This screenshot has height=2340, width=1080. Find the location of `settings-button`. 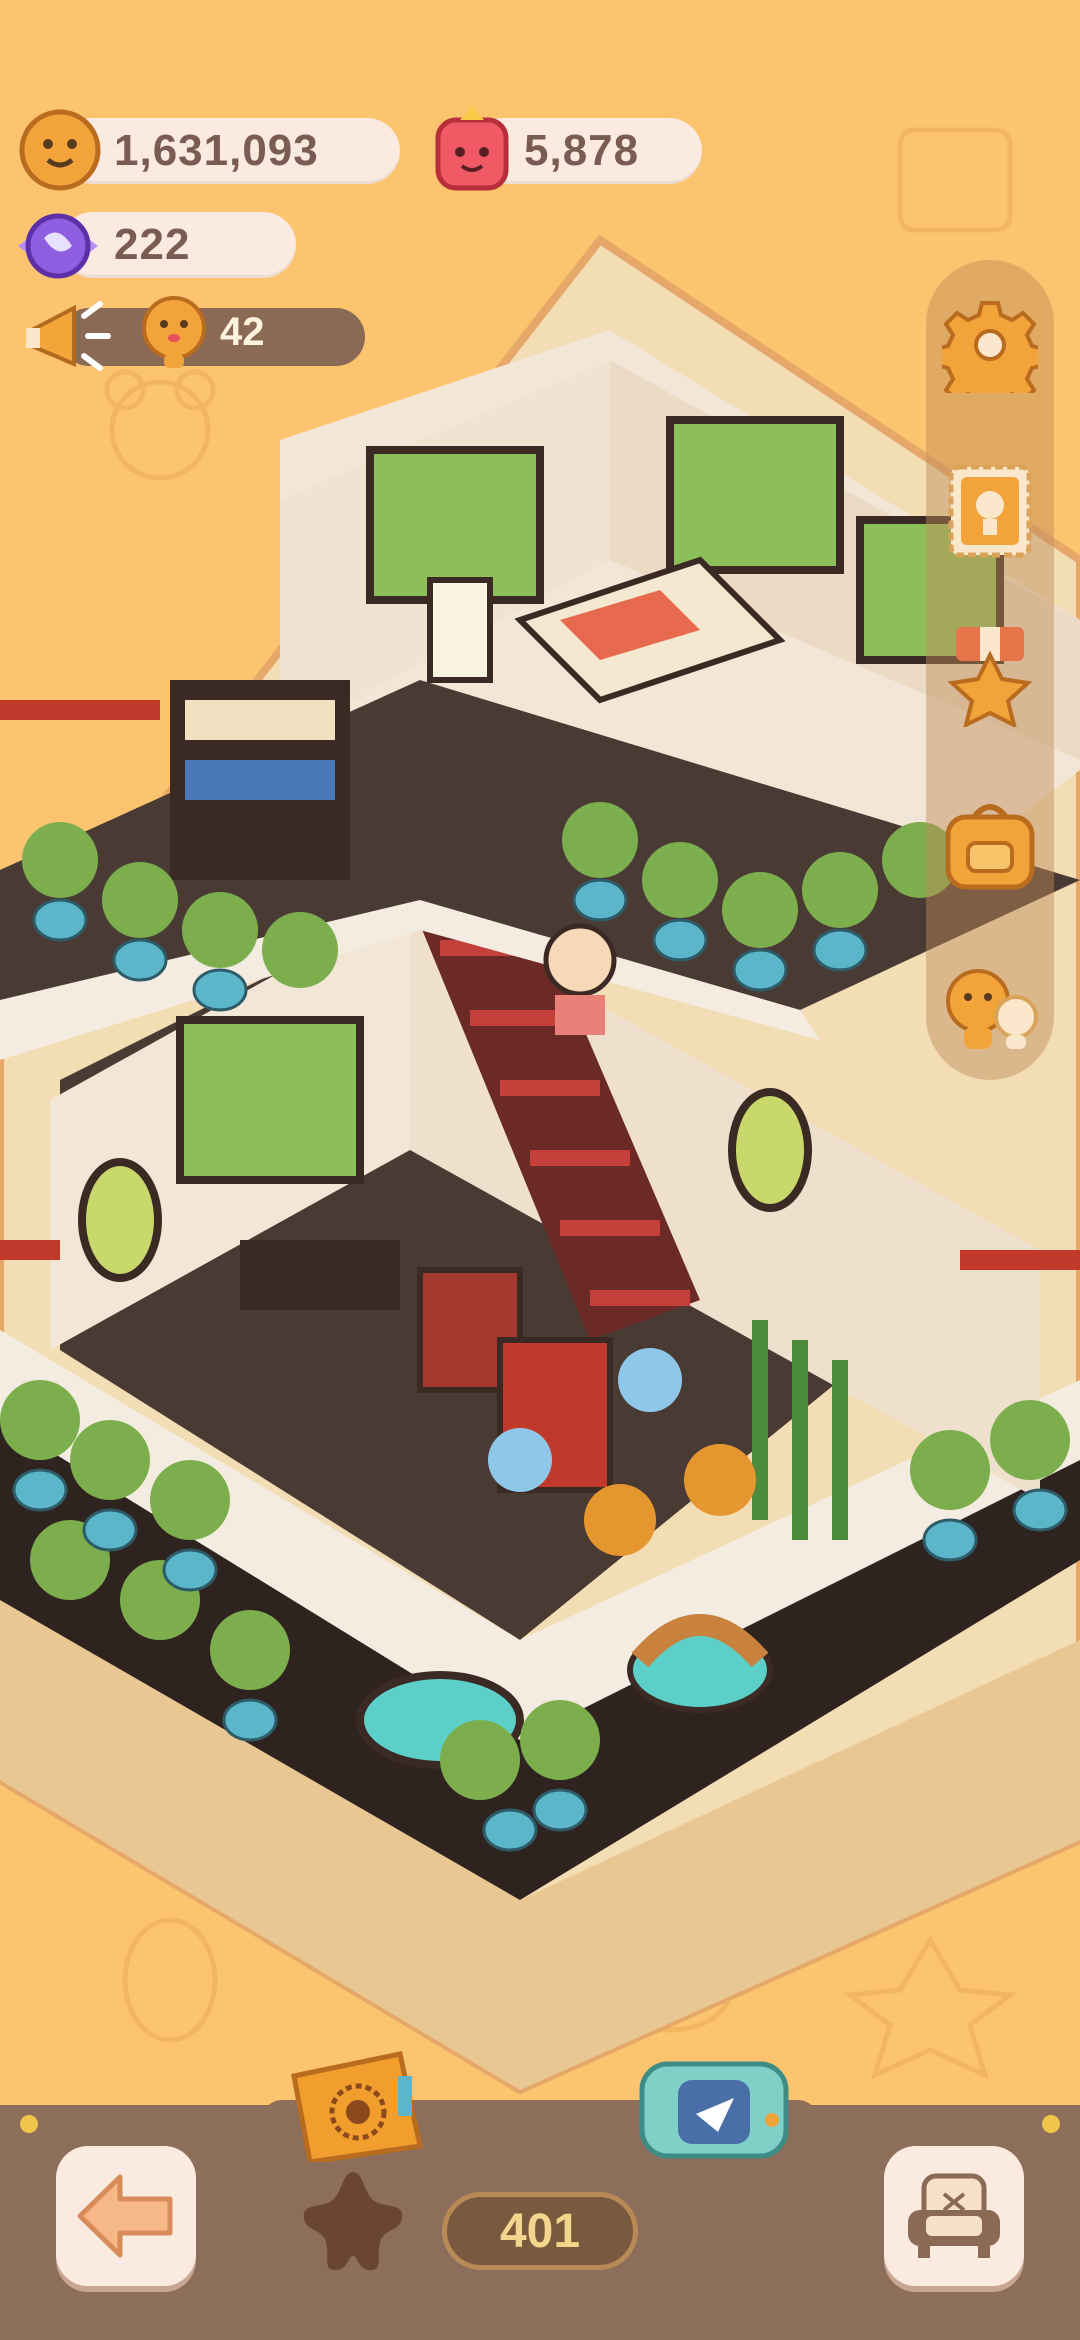

settings-button is located at coordinates (990, 345).